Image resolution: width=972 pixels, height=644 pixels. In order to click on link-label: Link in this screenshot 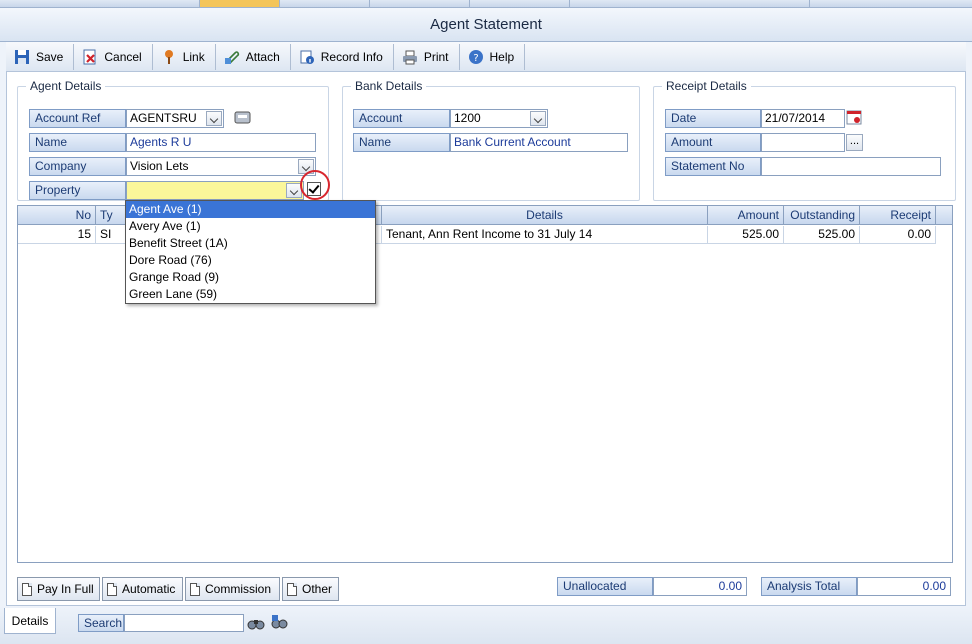, I will do `click(193, 56)`.